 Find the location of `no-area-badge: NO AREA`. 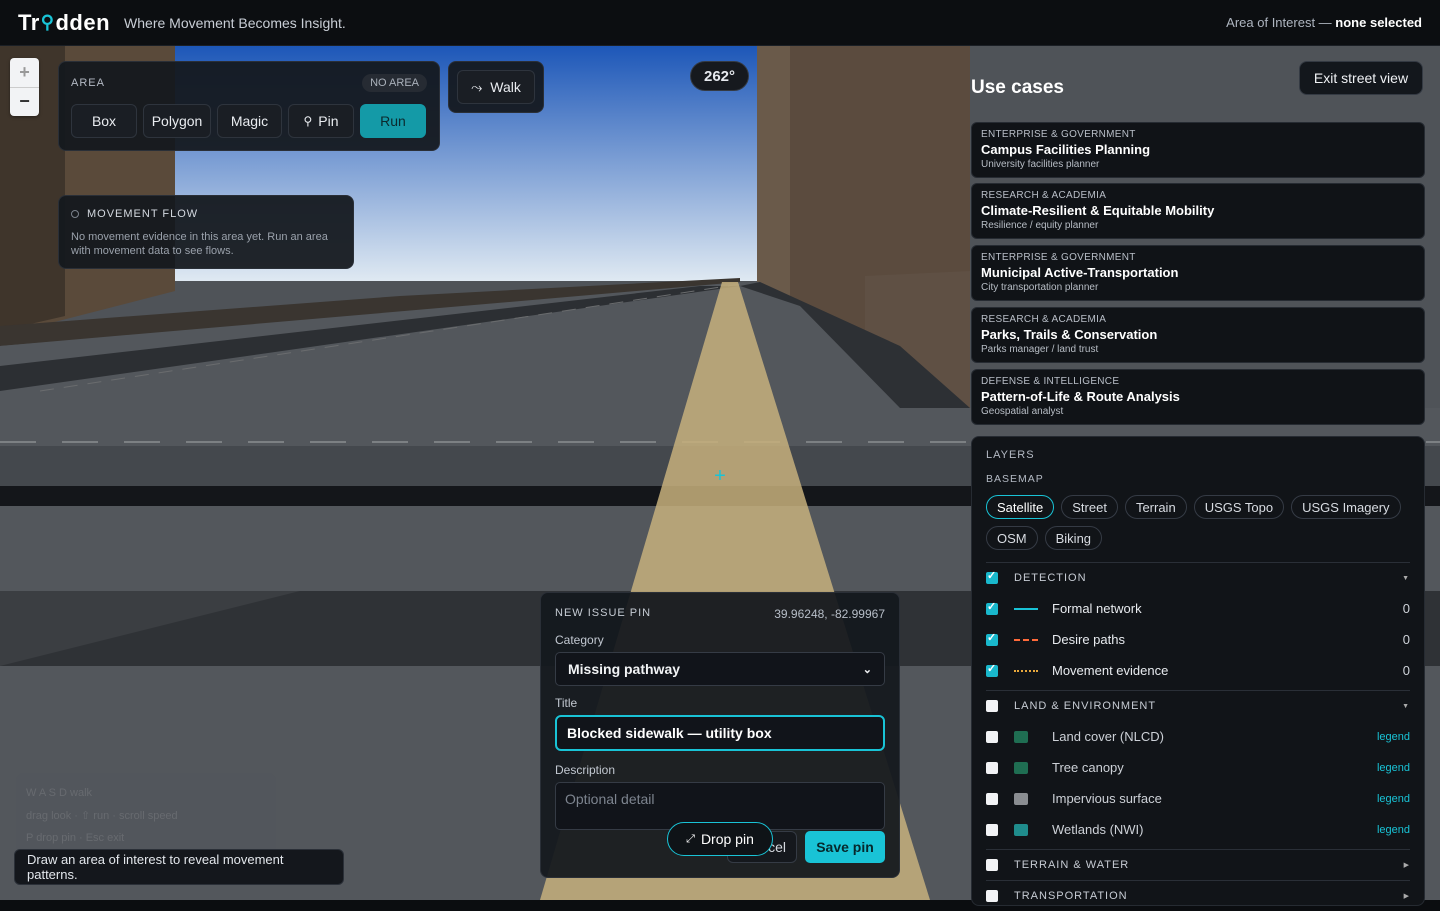

no-area-badge: NO AREA is located at coordinates (394, 83).